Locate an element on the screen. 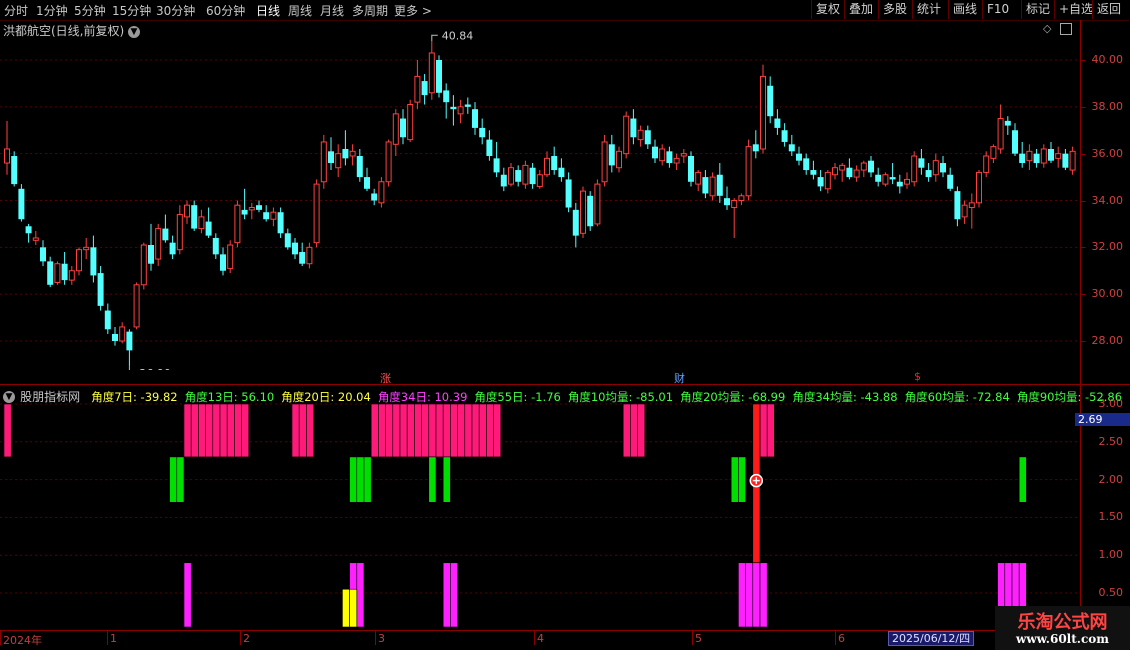 This screenshot has height=650, width=1130. timeframe-tab-4: 30分钟 is located at coordinates (175, 10).